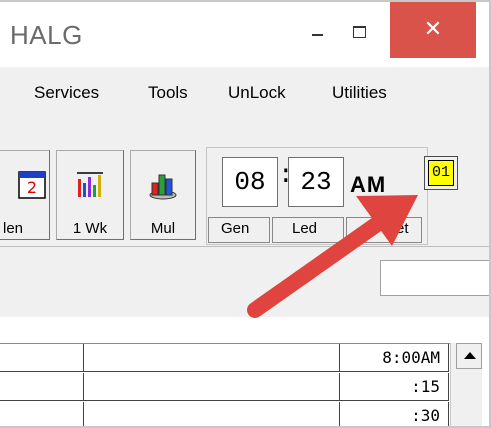  I want to click on svg-text: 2, so click(32, 187).